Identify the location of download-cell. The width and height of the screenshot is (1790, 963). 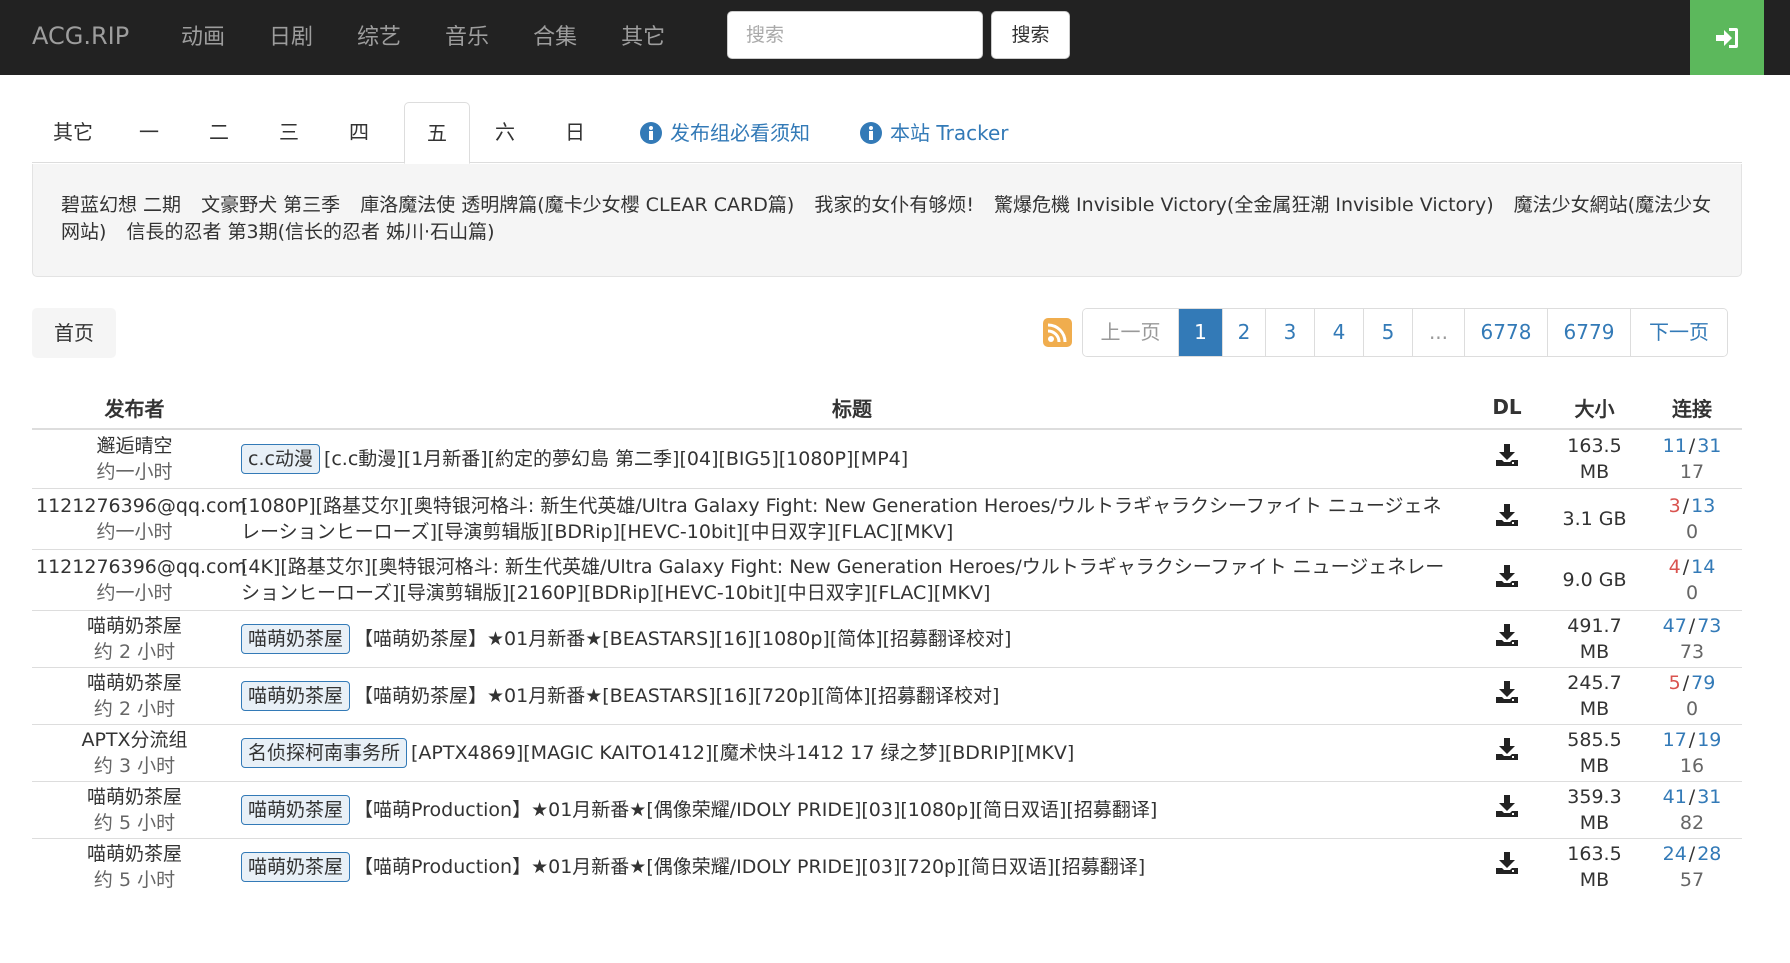
(1507, 809).